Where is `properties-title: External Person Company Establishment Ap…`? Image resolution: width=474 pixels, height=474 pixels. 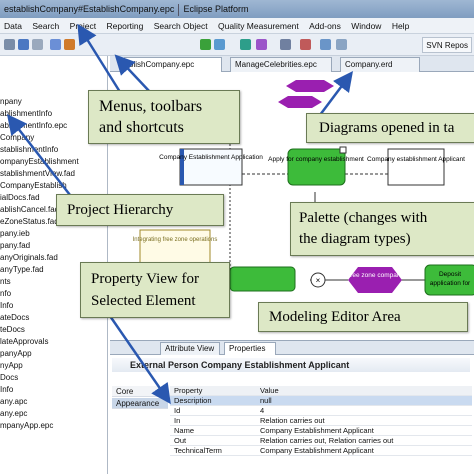
properties-title: External Person Company Establishment Ap… is located at coordinates (291, 365).